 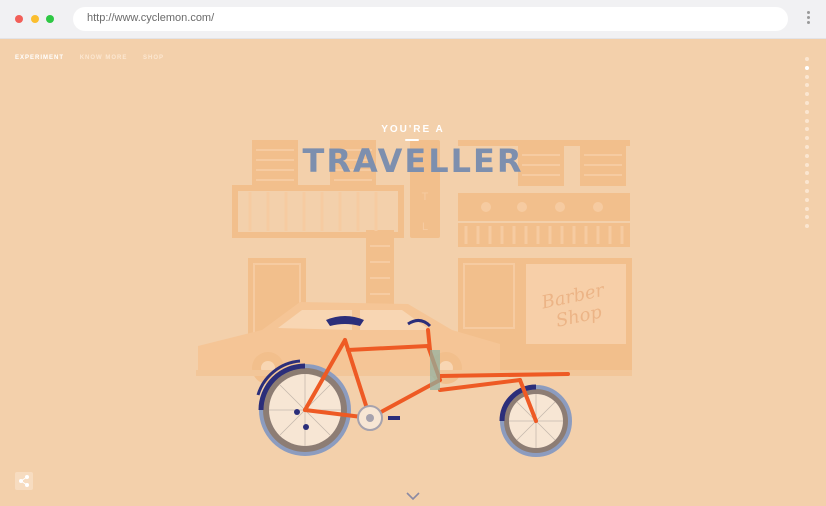 What do you see at coordinates (413, 161) in the screenshot?
I see `hero-title: TRAVELLER` at bounding box center [413, 161].